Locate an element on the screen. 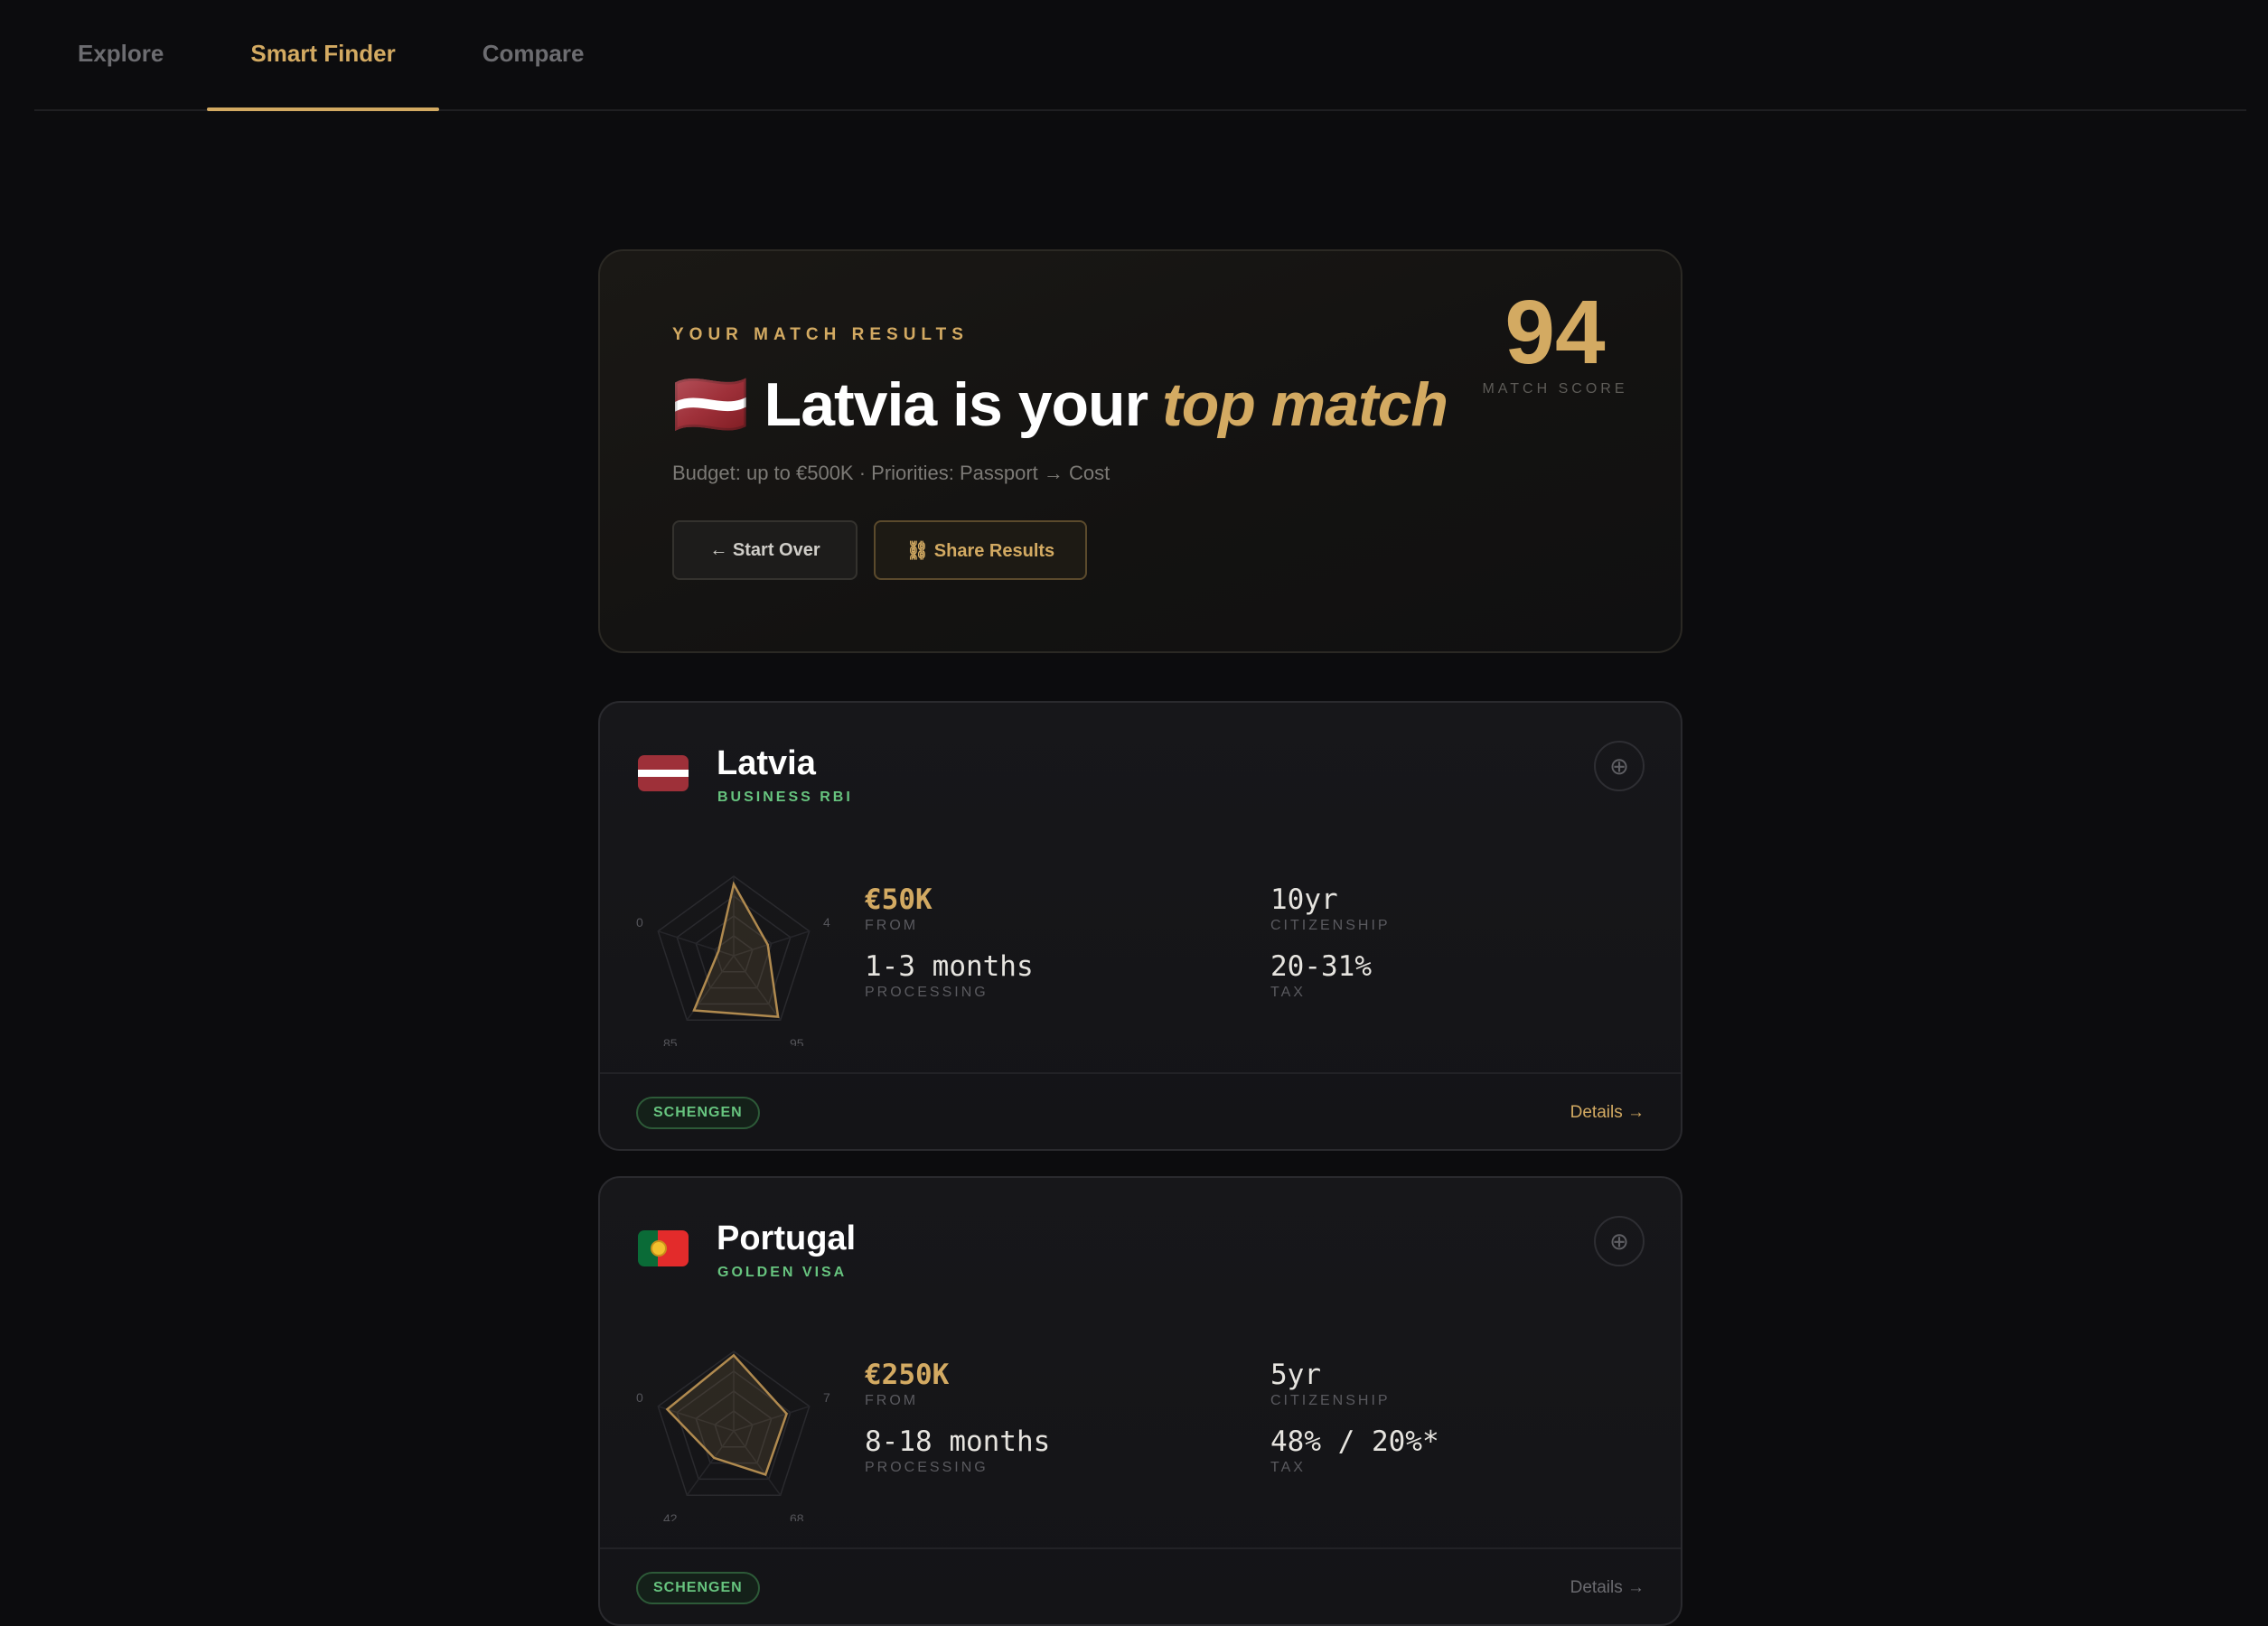 Image resolution: width=2268 pixels, height=1626 pixels. stat-tax: 20-31% TAX is located at coordinates (1321, 976).